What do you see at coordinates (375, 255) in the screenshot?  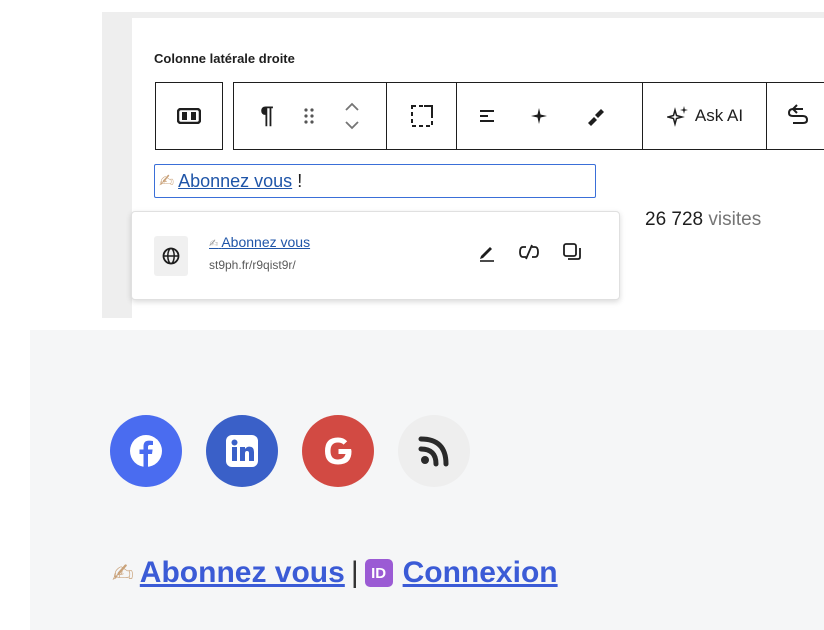 I see `link-popover: ✍ Abonnez vous st9ph.fr/r9qist9r/` at bounding box center [375, 255].